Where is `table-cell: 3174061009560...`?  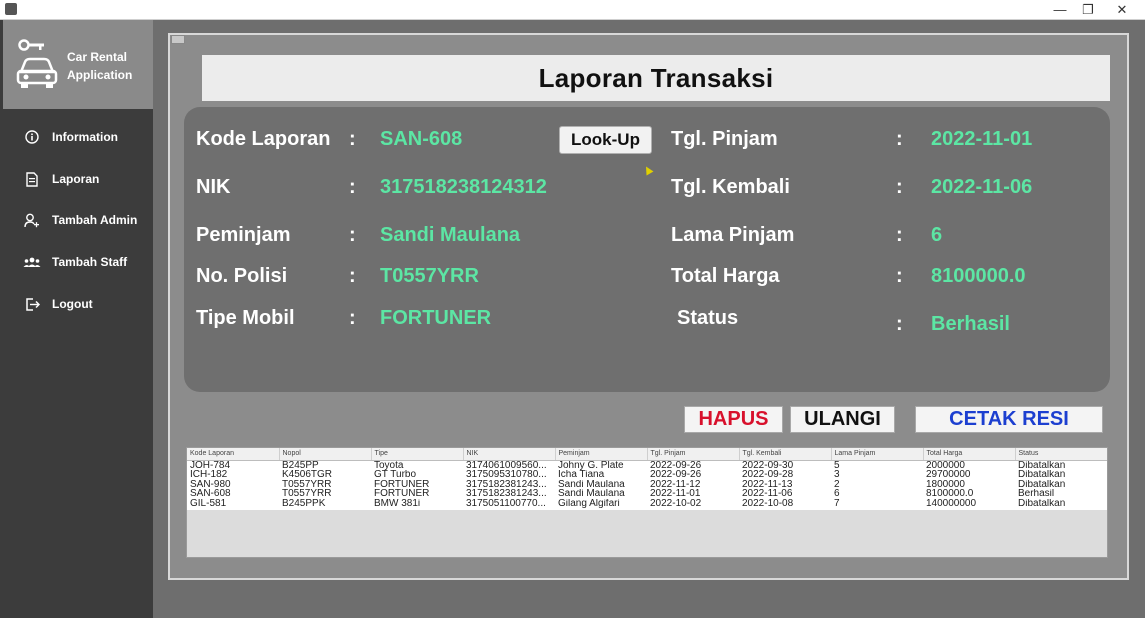
table-cell: 3174061009560... is located at coordinates (506, 465).